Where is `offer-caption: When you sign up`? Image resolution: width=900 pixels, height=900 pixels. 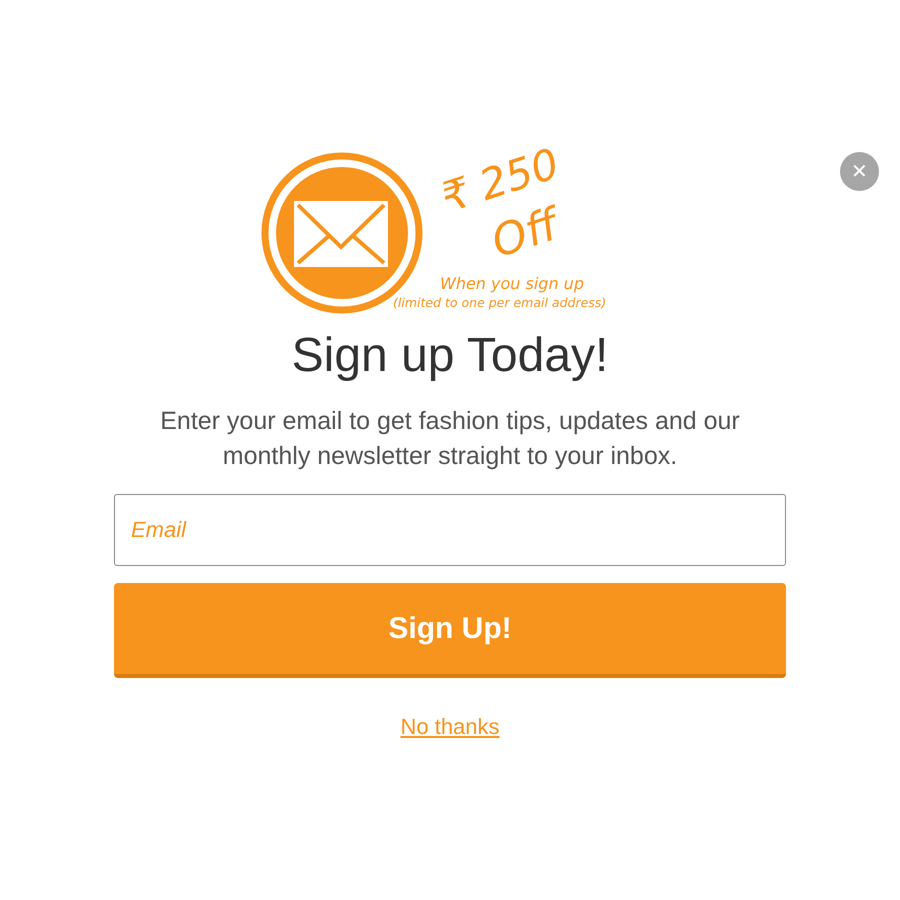
offer-caption: When you sign up is located at coordinates (512, 284).